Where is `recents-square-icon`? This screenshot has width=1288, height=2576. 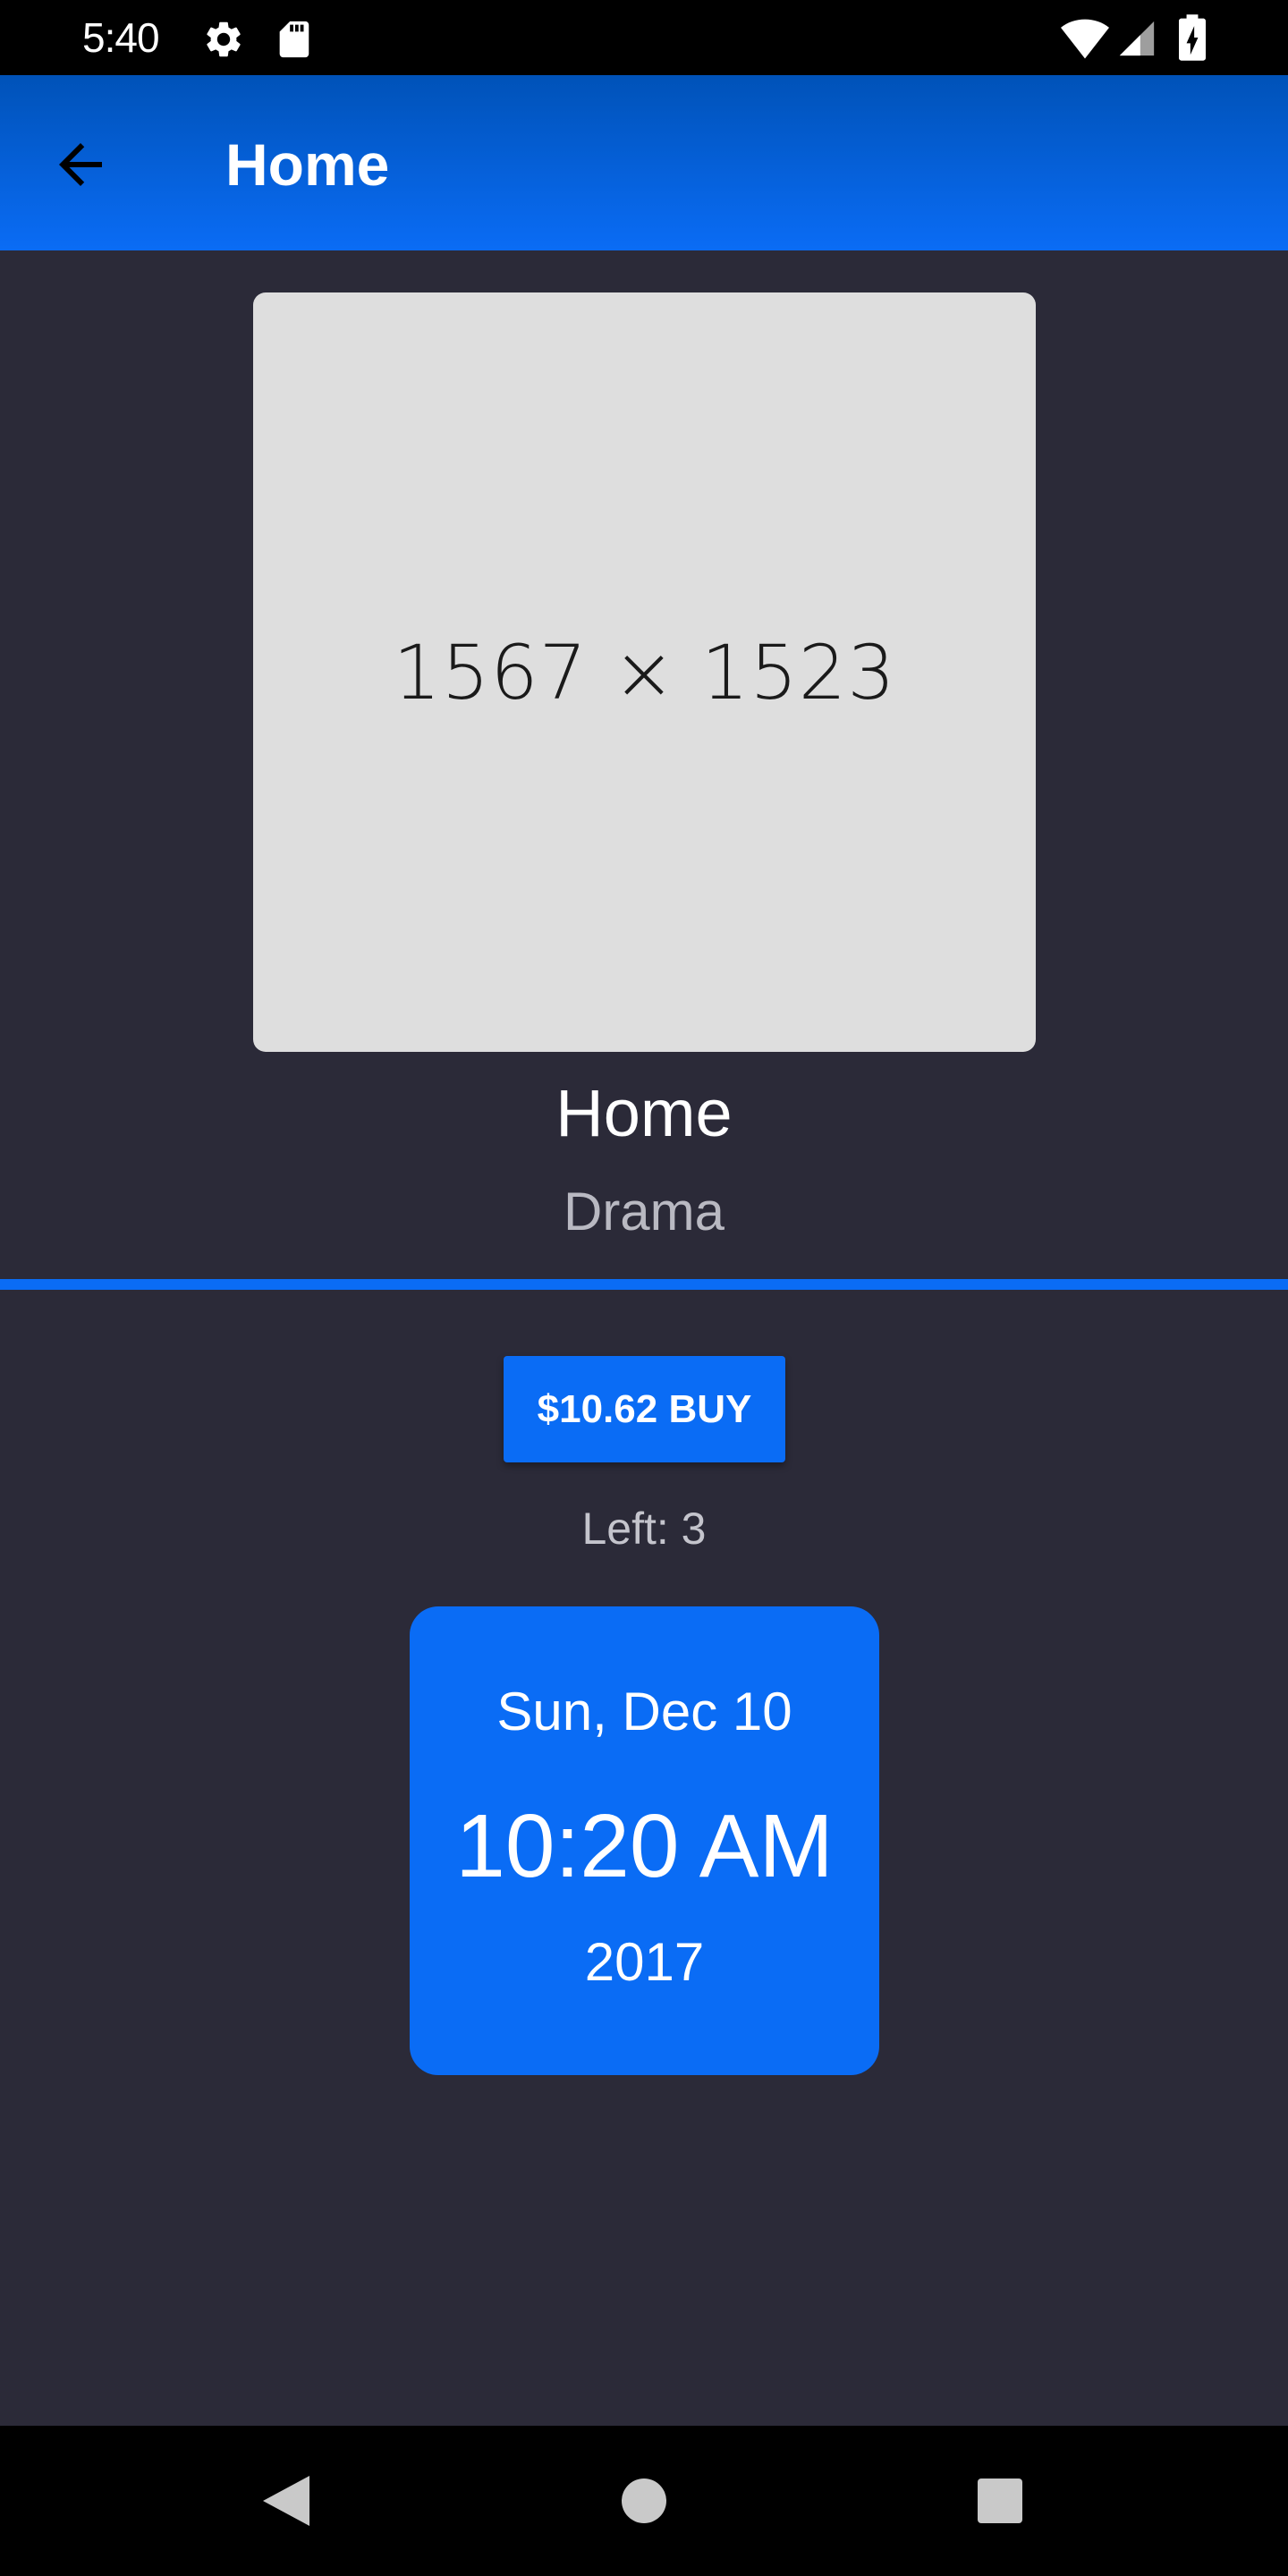
recents-square-icon is located at coordinates (1000, 2501).